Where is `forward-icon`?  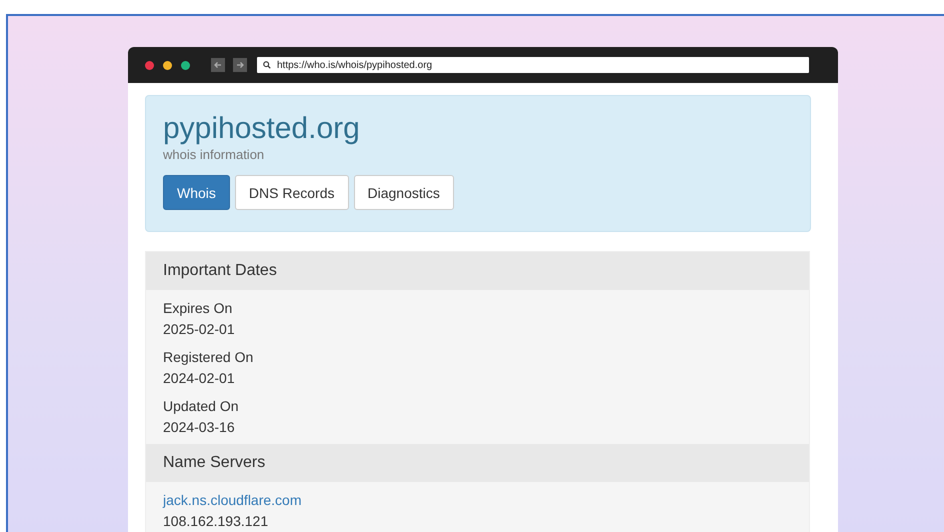
forward-icon is located at coordinates (240, 65).